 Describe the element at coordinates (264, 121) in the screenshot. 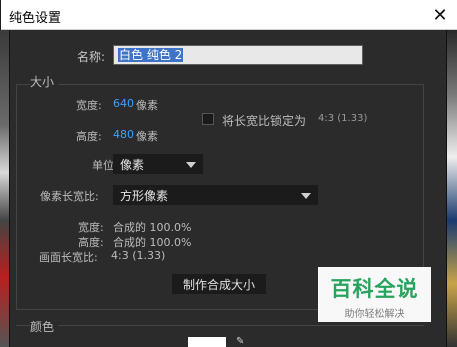

I see `lock-aspect-label: 将长宽比锁定为` at that location.